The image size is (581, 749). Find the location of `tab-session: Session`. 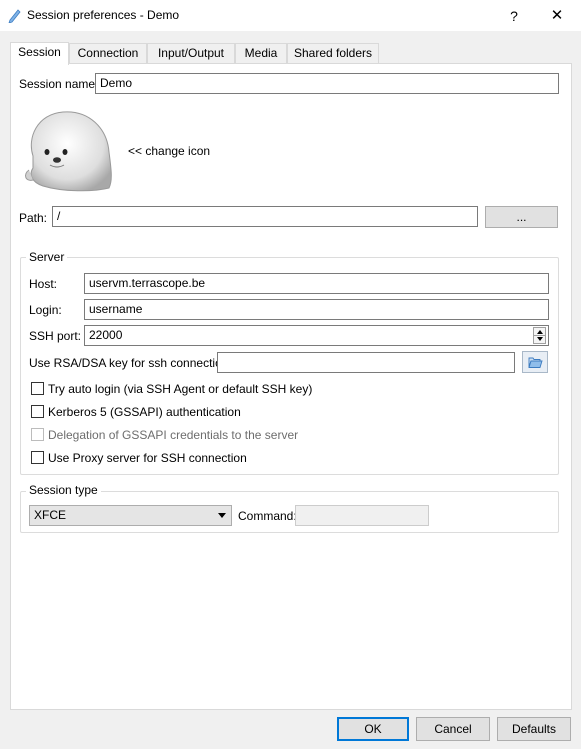

tab-session: Session is located at coordinates (39, 53).